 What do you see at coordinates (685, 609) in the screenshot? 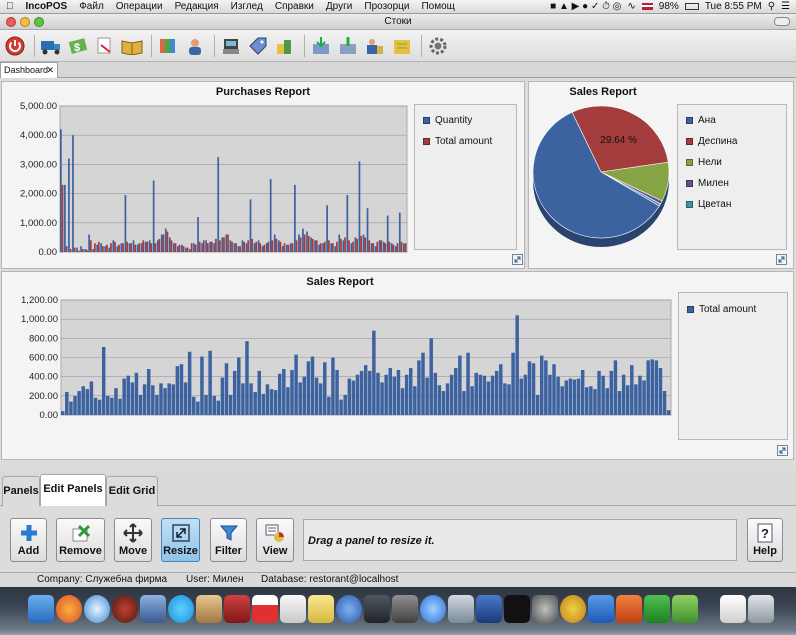
I see `app-icon` at bounding box center [685, 609].